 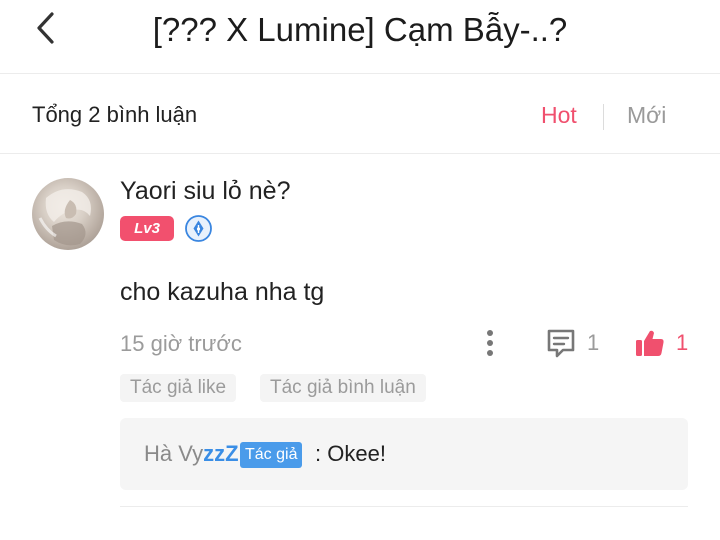 I want to click on tag-author-replied: Tác giả bình luận, so click(x=343, y=388).